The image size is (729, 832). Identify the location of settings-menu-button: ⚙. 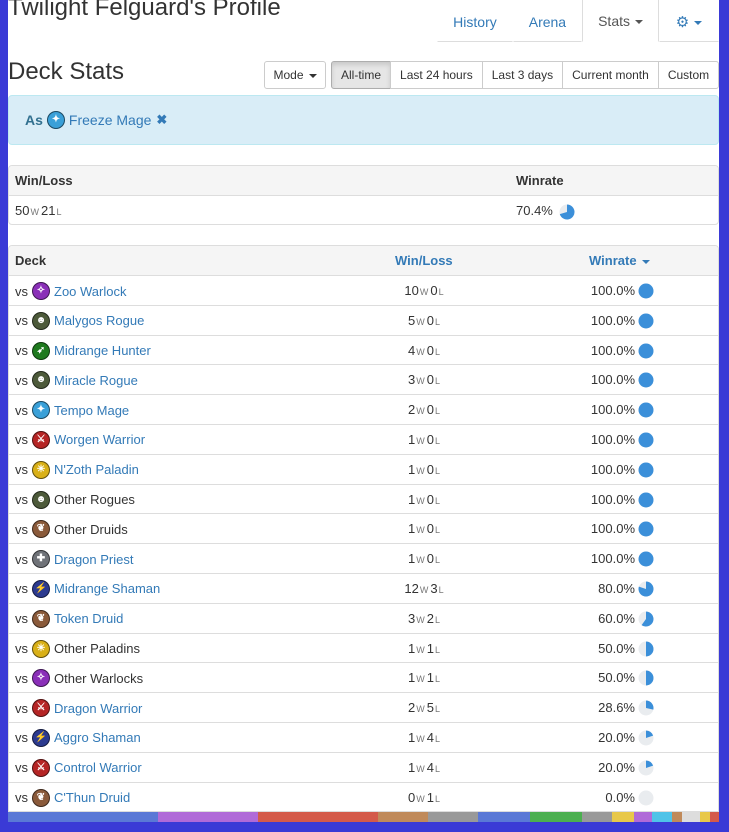
(689, 21).